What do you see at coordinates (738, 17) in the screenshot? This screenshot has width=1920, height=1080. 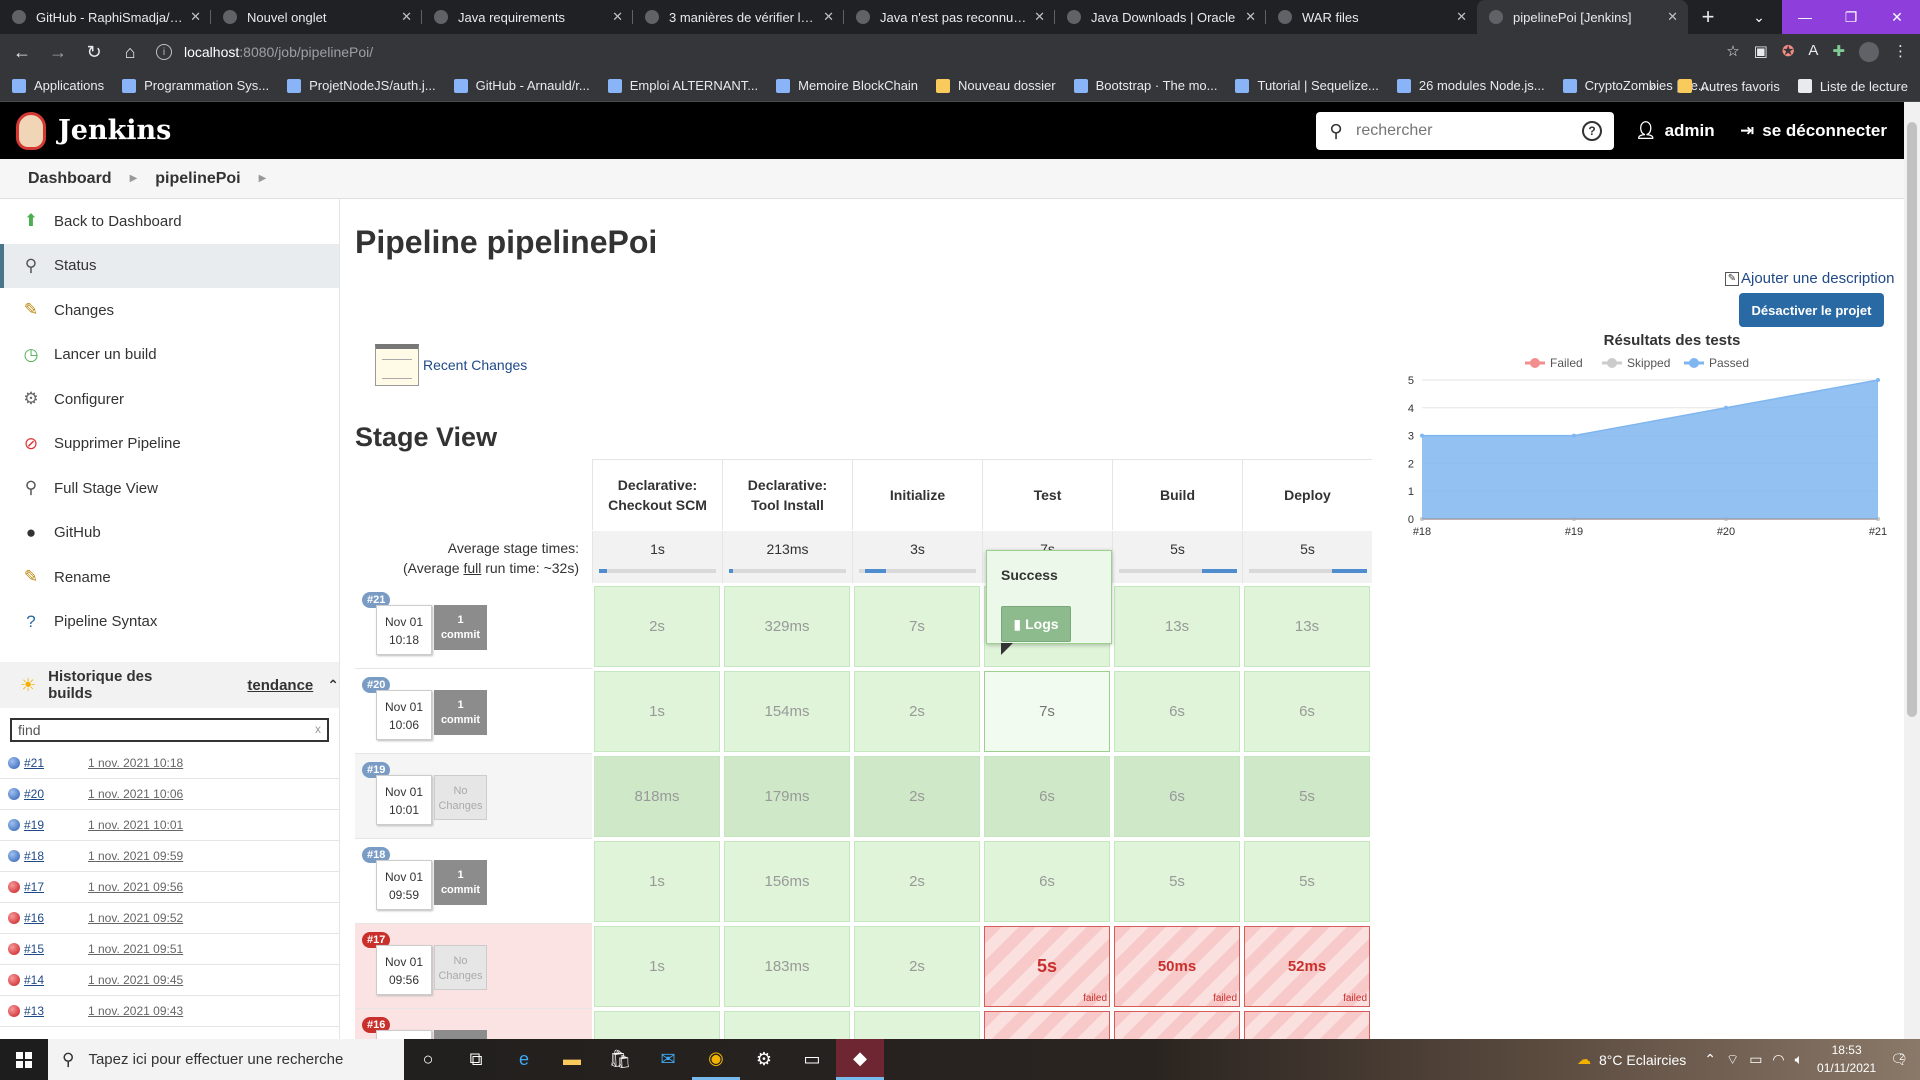 I see `browser-tab: 3 manières de vérifier la ve ✕` at bounding box center [738, 17].